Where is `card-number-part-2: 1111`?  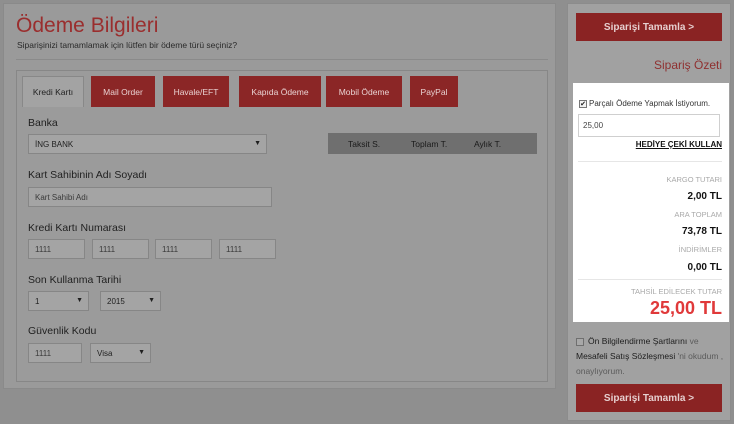
card-number-part-2: 1111 is located at coordinates (120, 249).